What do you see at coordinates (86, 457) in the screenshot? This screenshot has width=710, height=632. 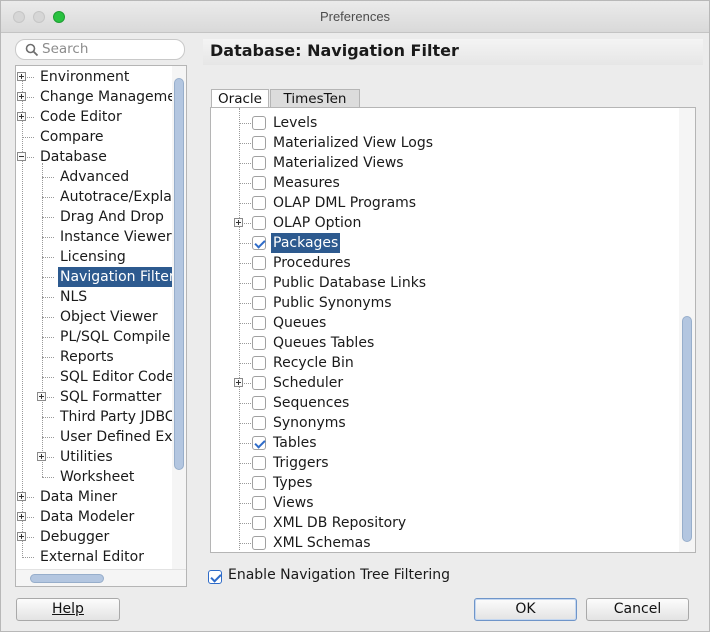 I see `tree-item: Utilities` at bounding box center [86, 457].